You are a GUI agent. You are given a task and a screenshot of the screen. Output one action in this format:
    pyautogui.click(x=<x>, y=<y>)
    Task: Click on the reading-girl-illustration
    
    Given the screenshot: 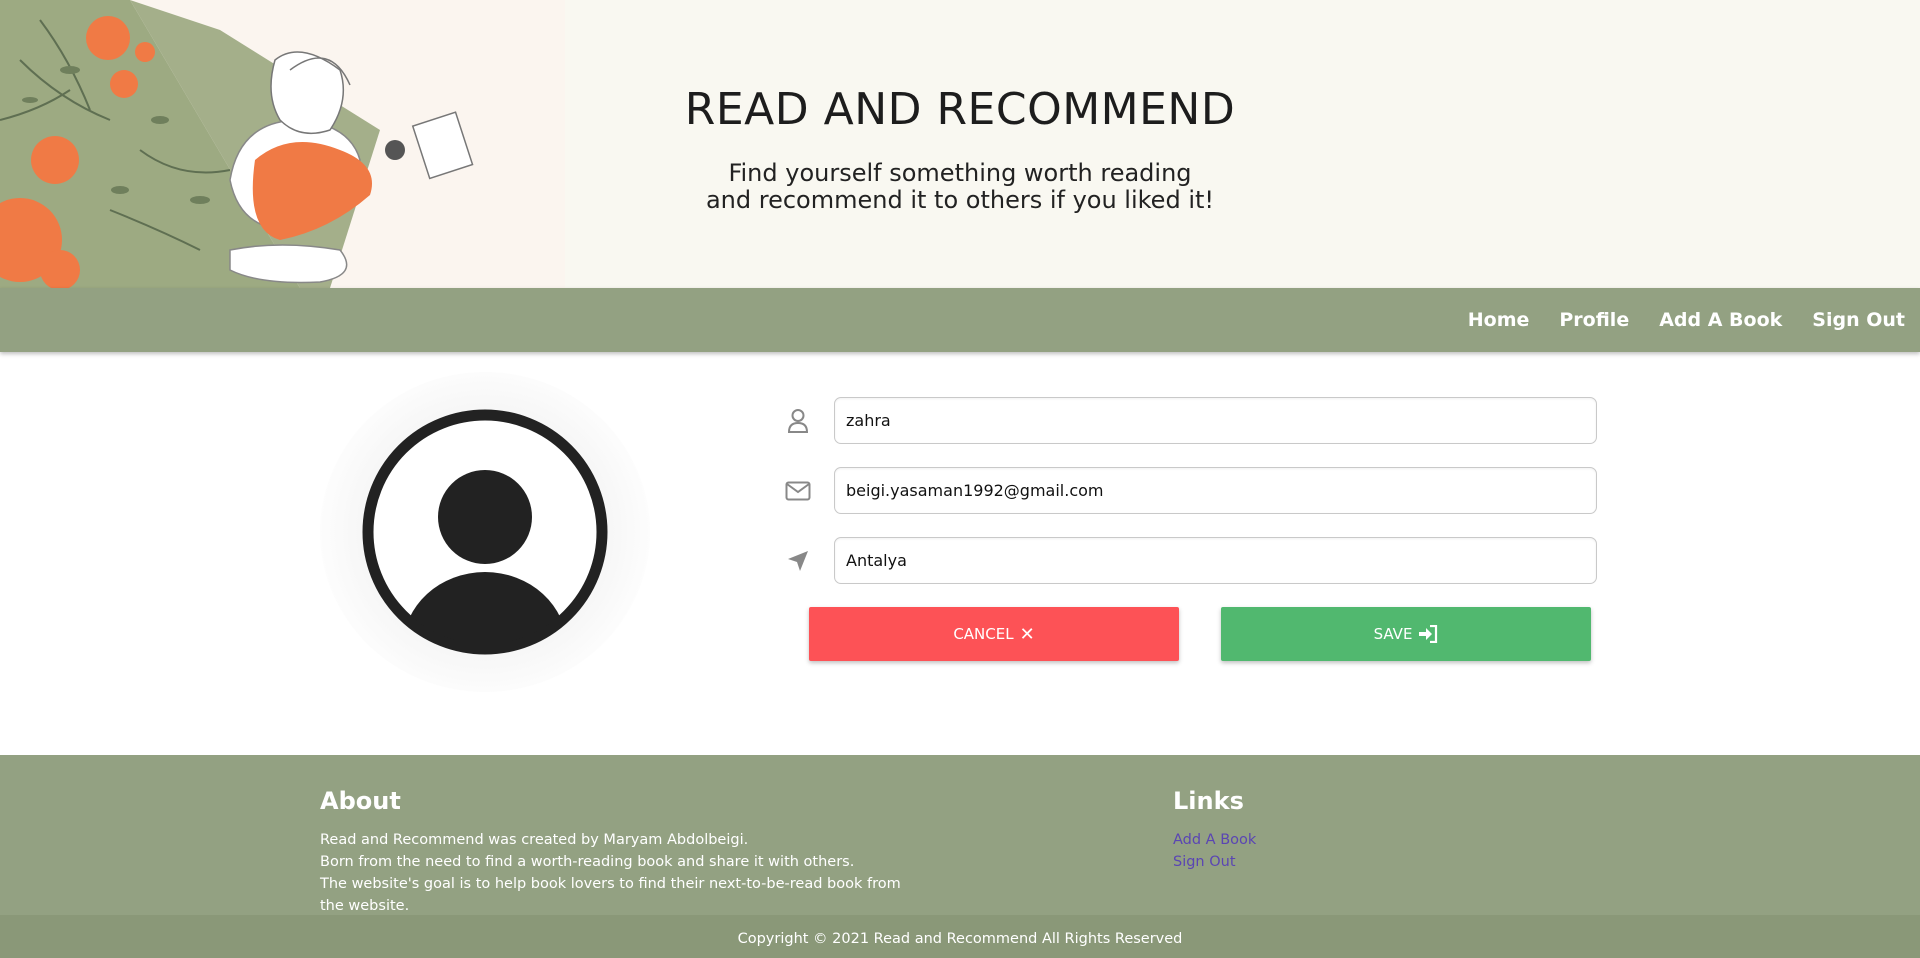 What is the action you would take?
    pyautogui.click(x=282, y=144)
    